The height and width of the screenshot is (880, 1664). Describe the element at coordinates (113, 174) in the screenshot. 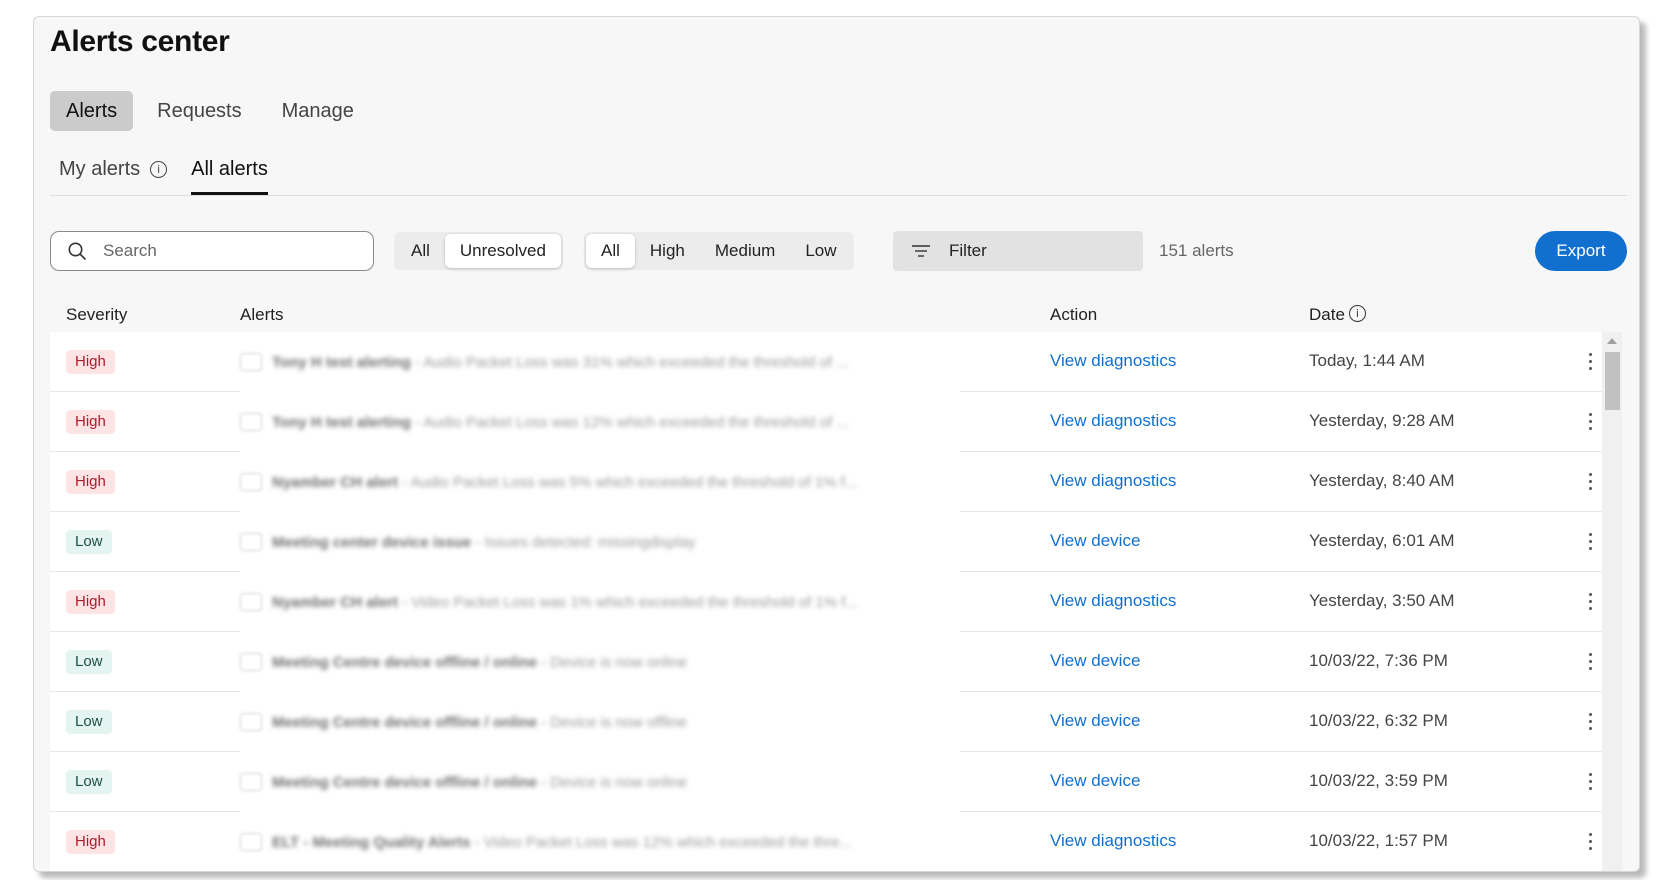

I see `subtab-my-alerts: My alerts i` at that location.